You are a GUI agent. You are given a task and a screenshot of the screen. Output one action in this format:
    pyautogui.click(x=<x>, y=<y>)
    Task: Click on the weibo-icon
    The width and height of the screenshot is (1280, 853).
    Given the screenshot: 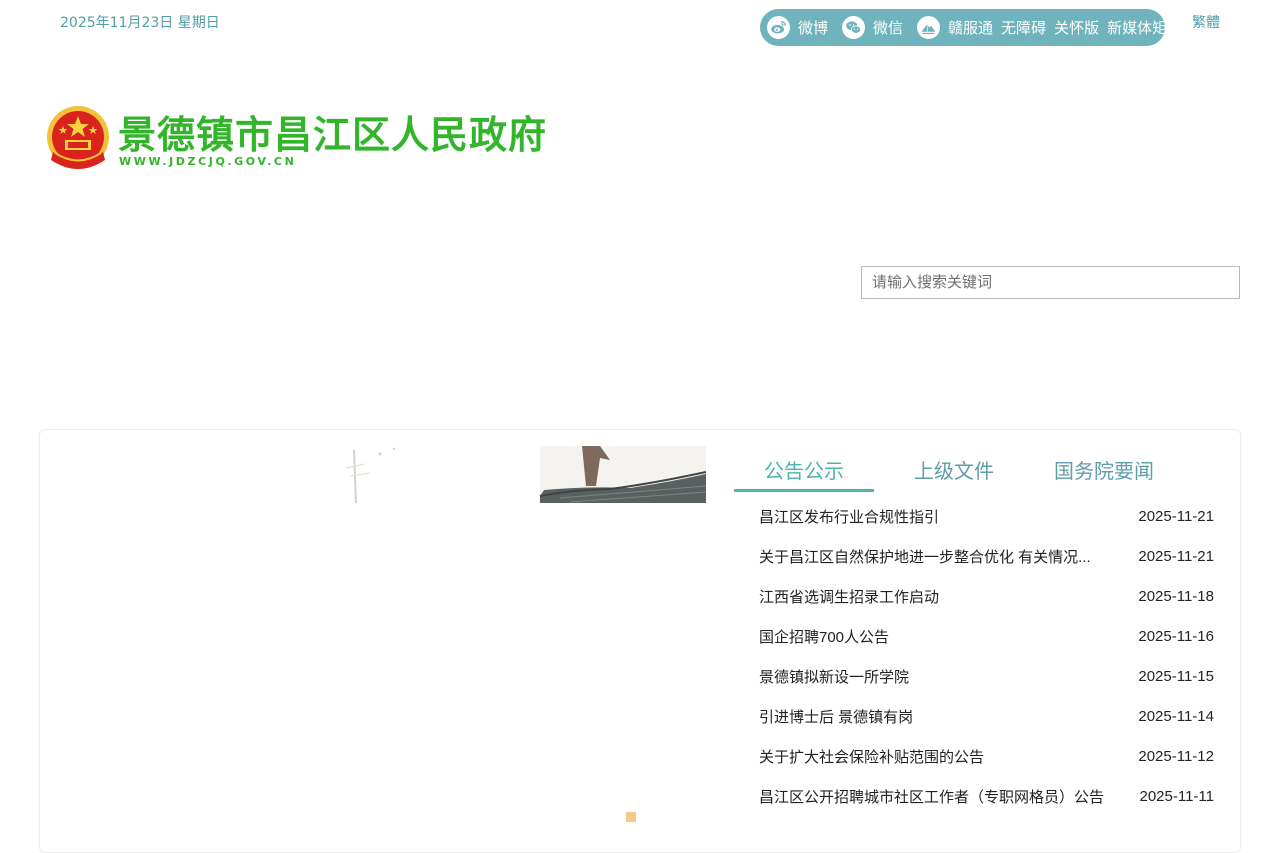 What is the action you would take?
    pyautogui.click(x=778, y=27)
    